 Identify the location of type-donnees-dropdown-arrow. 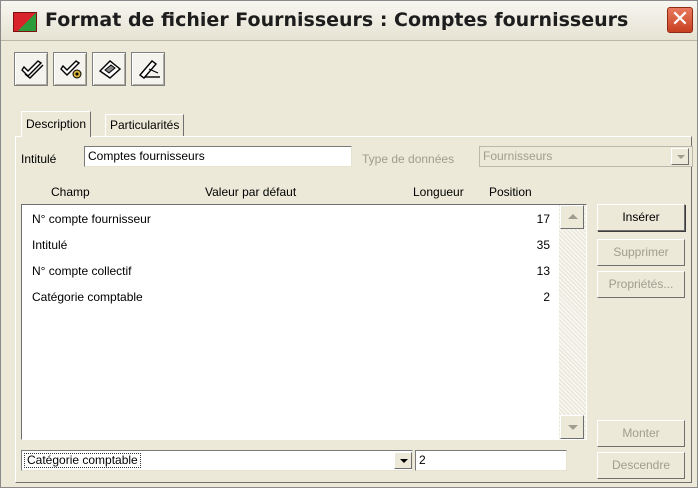
(680, 156).